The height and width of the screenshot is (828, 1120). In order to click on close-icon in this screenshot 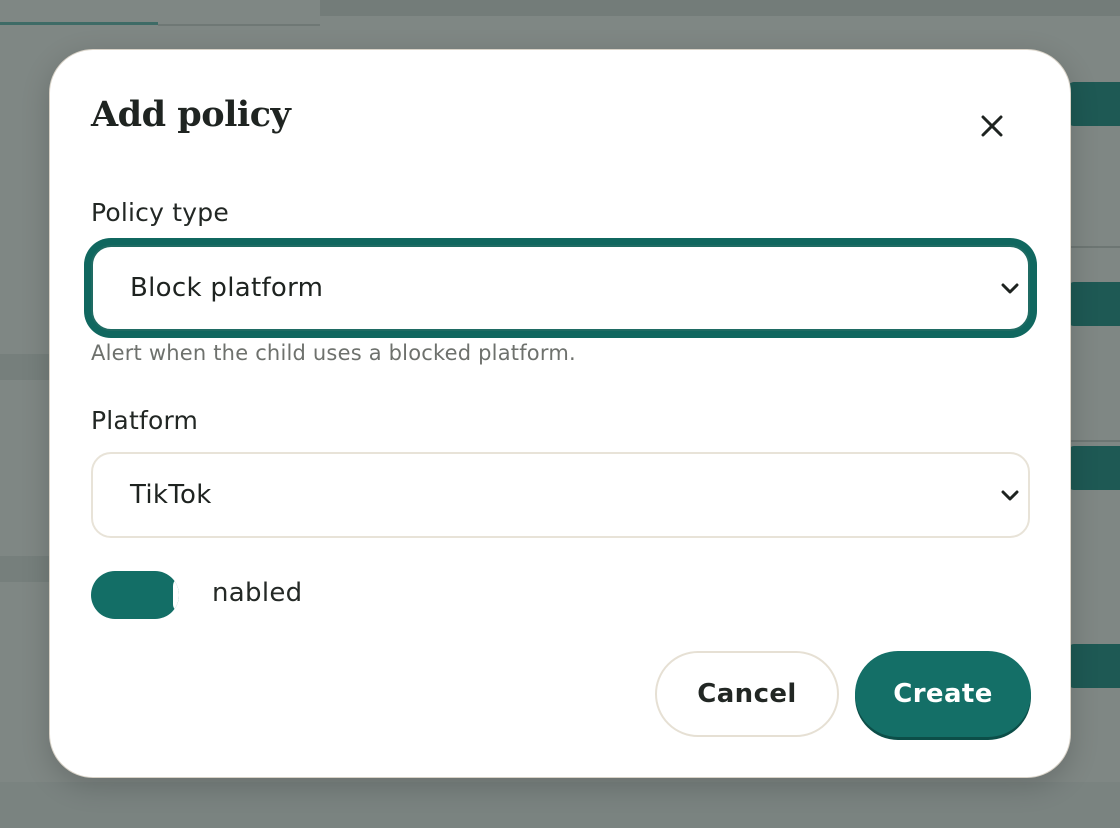, I will do `click(992, 126)`.